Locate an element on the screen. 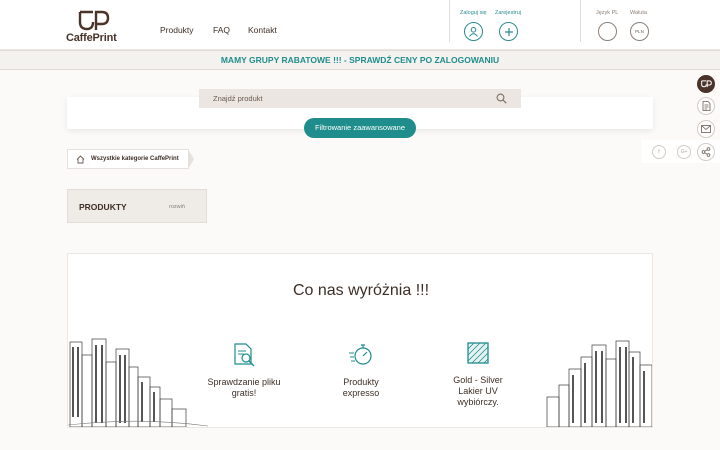  document-icon is located at coordinates (706, 106).